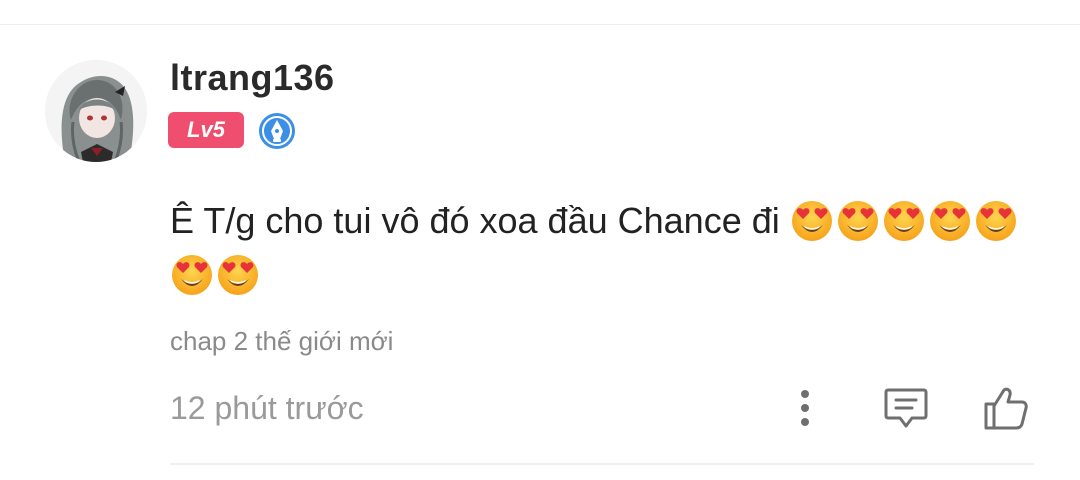 The height and width of the screenshot is (480, 1080). I want to click on reply-button, so click(906, 408).